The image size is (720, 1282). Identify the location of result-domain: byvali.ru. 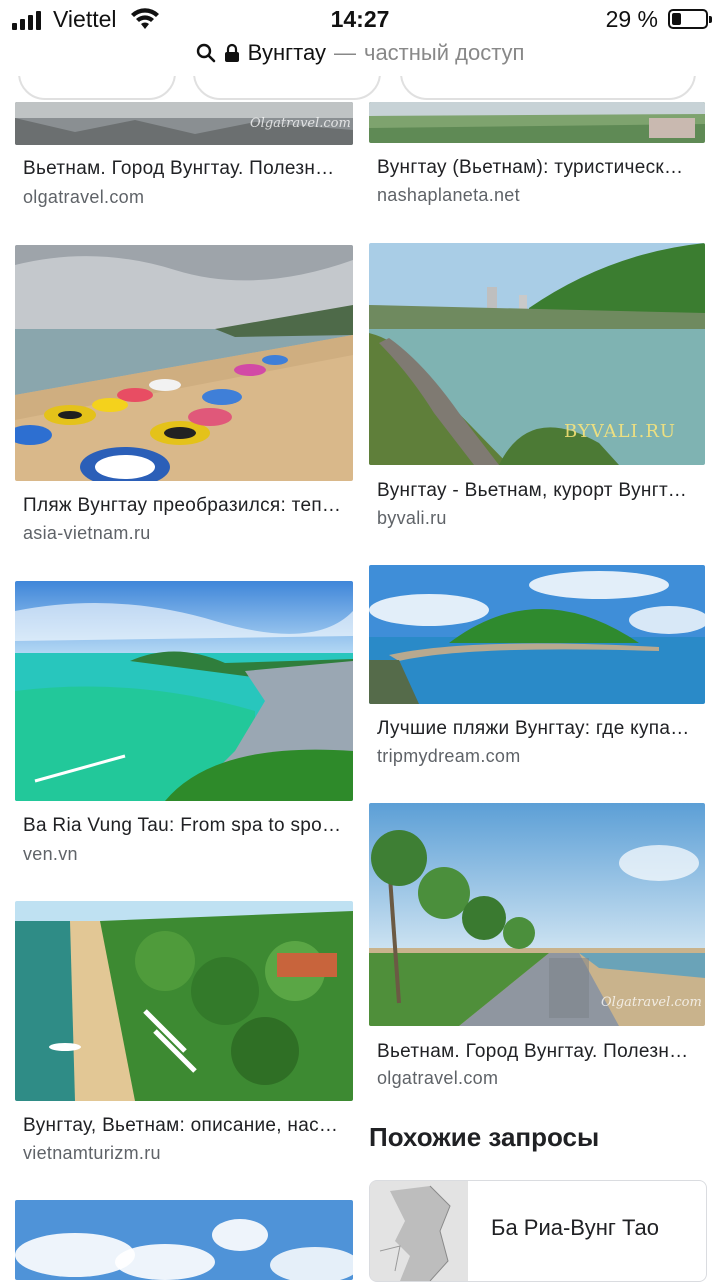
(412, 518).